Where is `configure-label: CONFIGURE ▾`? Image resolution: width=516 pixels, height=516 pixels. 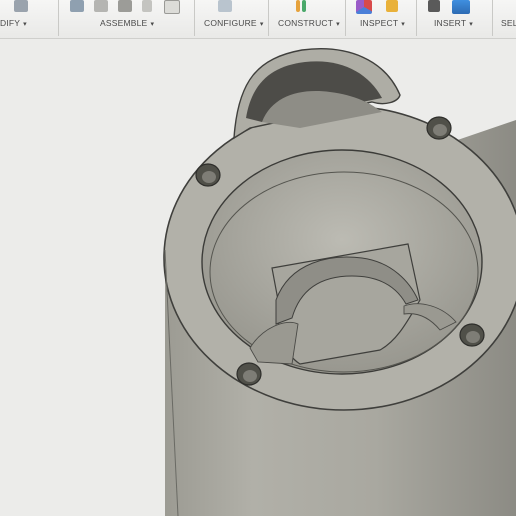
configure-label: CONFIGURE ▾ is located at coordinates (234, 23).